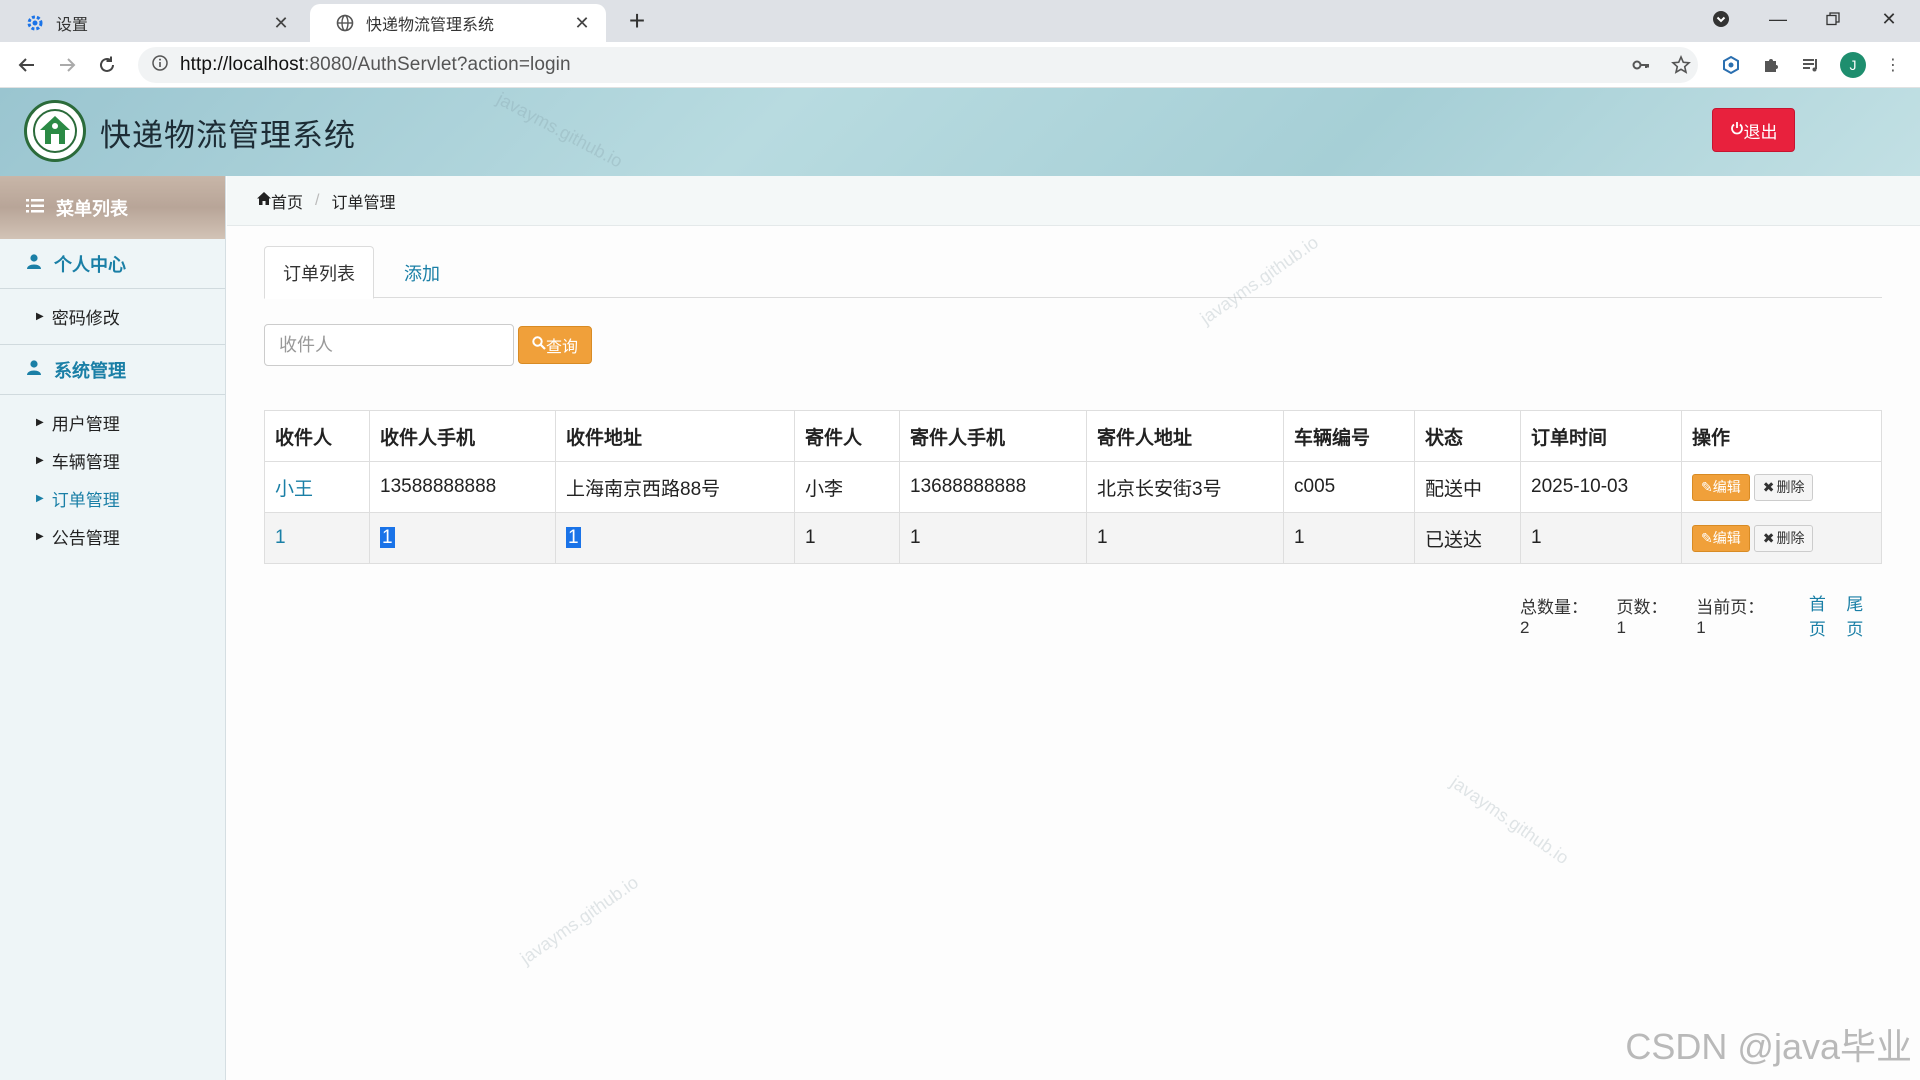 This screenshot has height=1080, width=1920. What do you see at coordinates (112, 207) in the screenshot?
I see `sidebar-menu-header: 菜单列表` at bounding box center [112, 207].